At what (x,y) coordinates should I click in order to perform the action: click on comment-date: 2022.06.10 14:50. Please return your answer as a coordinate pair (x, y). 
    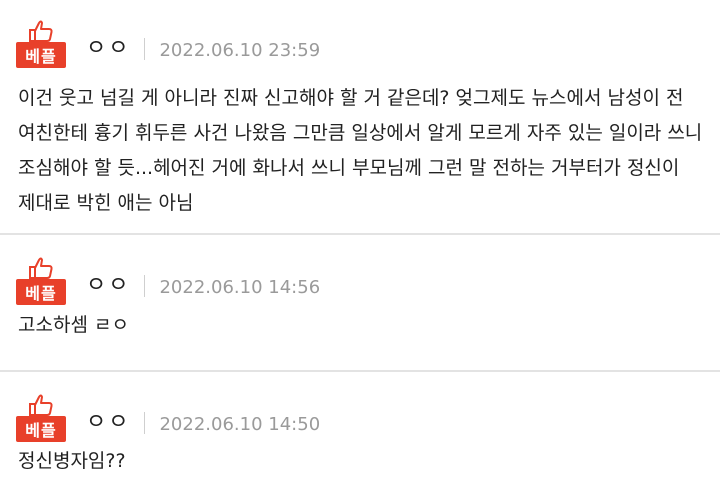
    Looking at the image, I should click on (240, 424).